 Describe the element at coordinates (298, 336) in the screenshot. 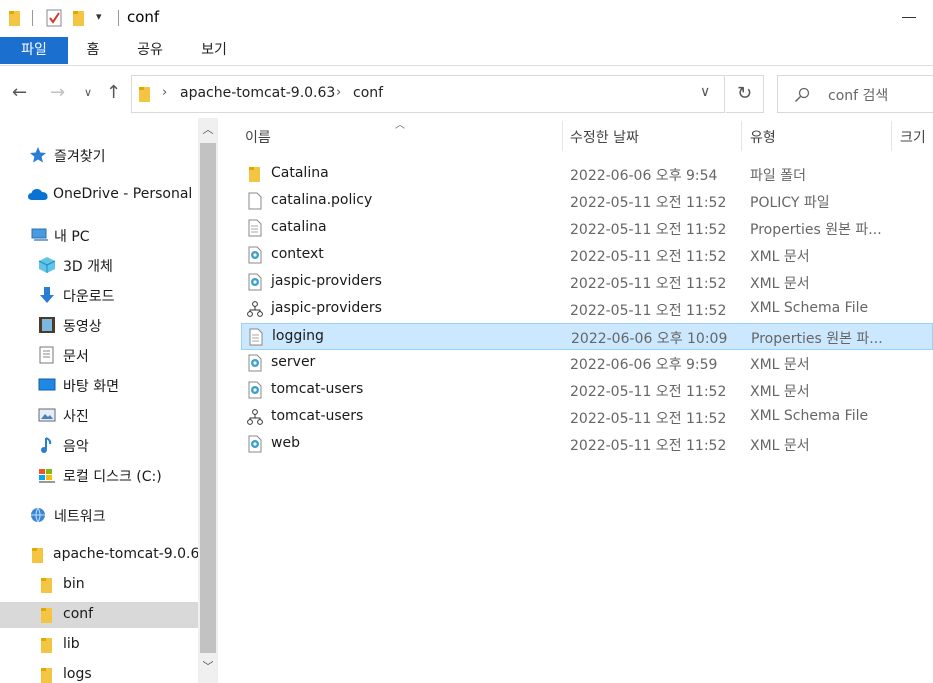

I see `file-name: logging` at that location.